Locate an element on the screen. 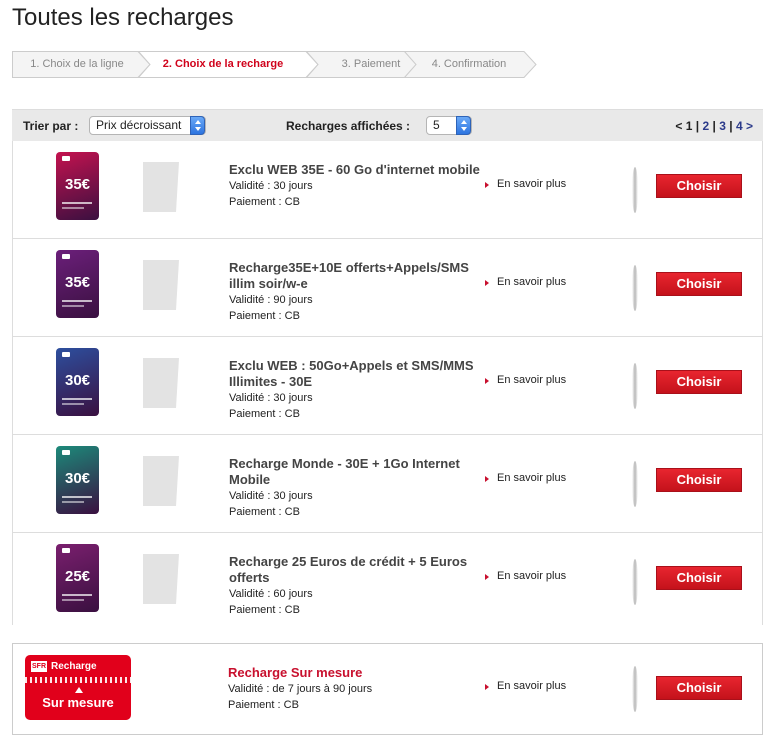  custom-offer-validity: Validité : de 7 jours à 90 jours is located at coordinates (300, 689).